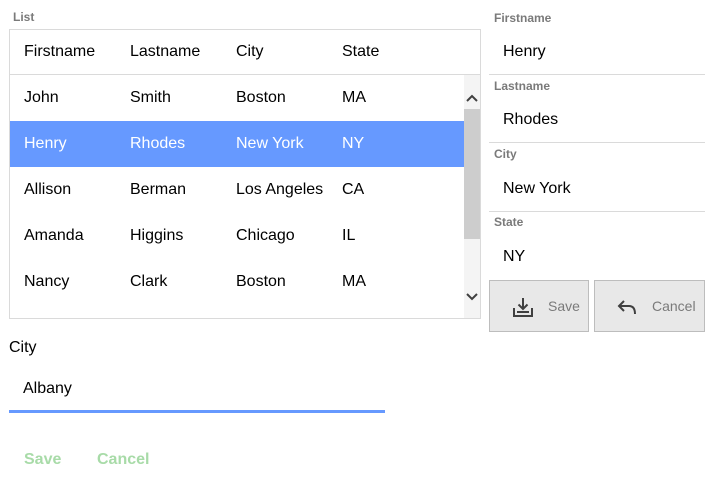 Image resolution: width=712 pixels, height=485 pixels. What do you see at coordinates (349, 235) in the screenshot?
I see `cell-state: IL` at bounding box center [349, 235].